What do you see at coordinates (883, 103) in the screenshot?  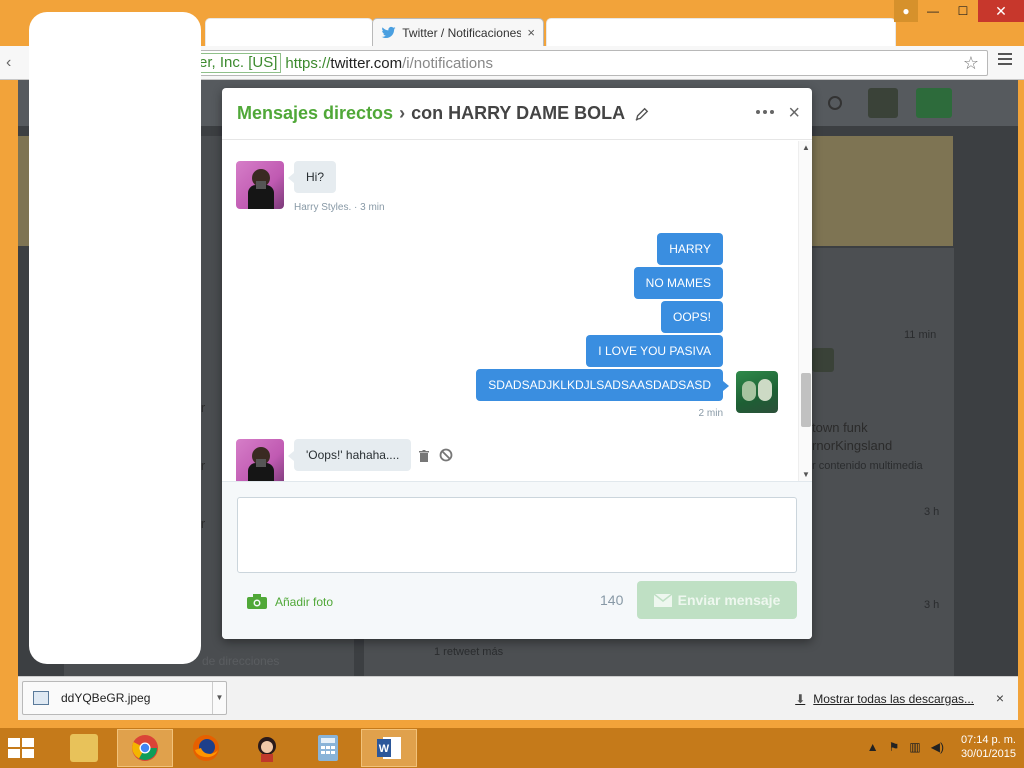 I see `bg-profile-avatar` at bounding box center [883, 103].